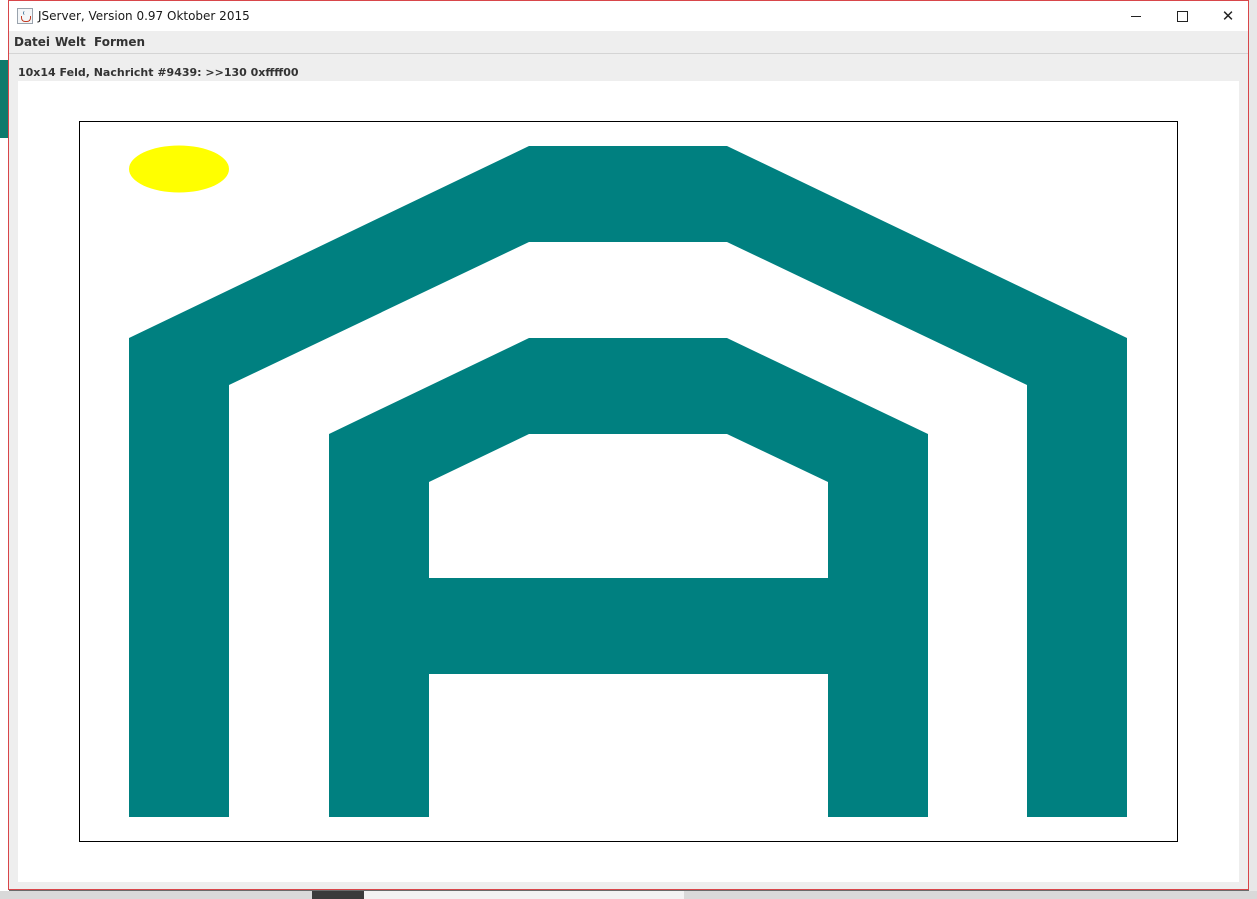  I want to click on yellow-circle, so click(179, 169).